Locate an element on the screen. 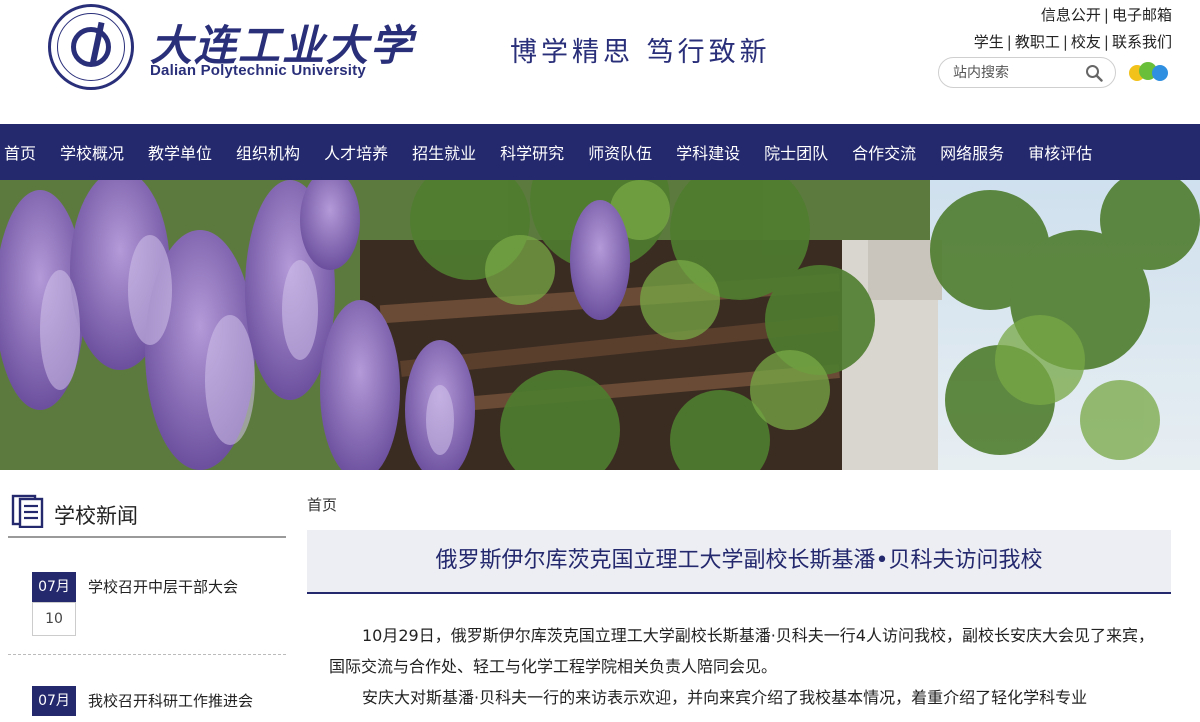  link-staff: 教职工 is located at coordinates (1037, 42).